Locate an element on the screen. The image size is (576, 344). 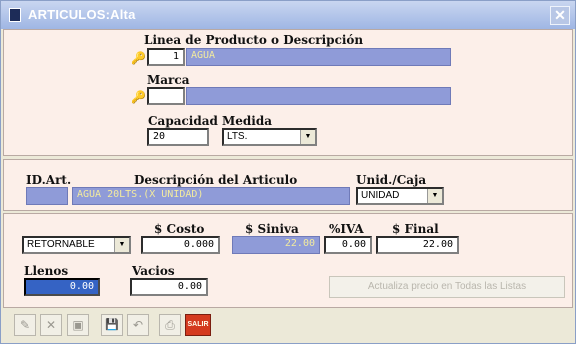
final-label: $ Final is located at coordinates (415, 229).